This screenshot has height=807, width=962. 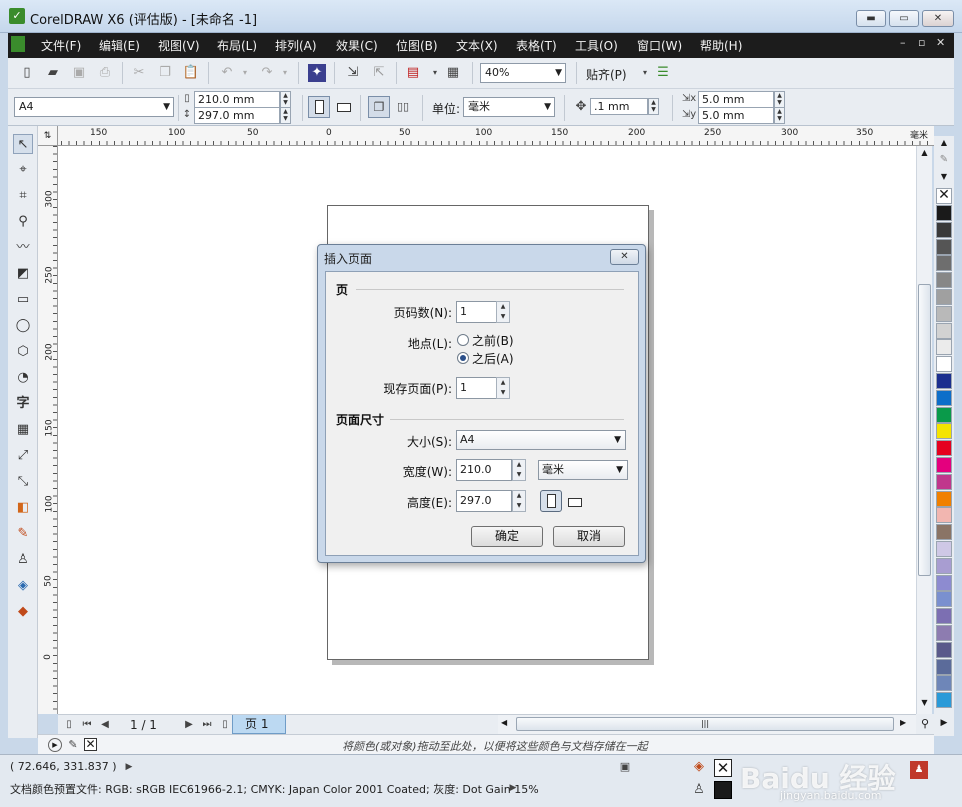 What do you see at coordinates (237, 99) in the screenshot?
I see `page-width-input: 210.0 mm` at bounding box center [237, 99].